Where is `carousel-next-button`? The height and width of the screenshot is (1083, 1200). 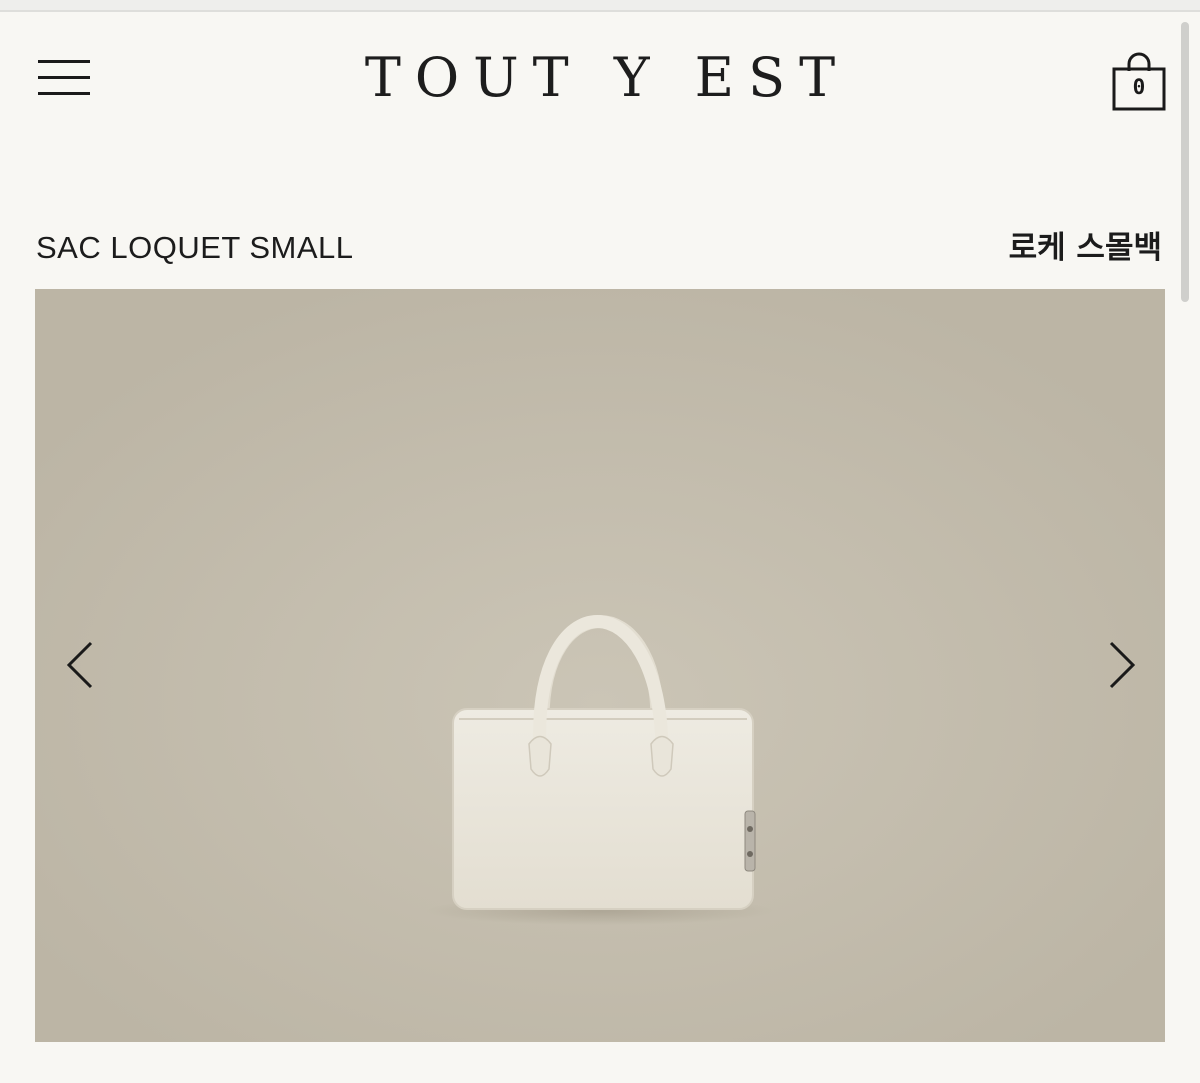
carousel-next-button is located at coordinates (1119, 665).